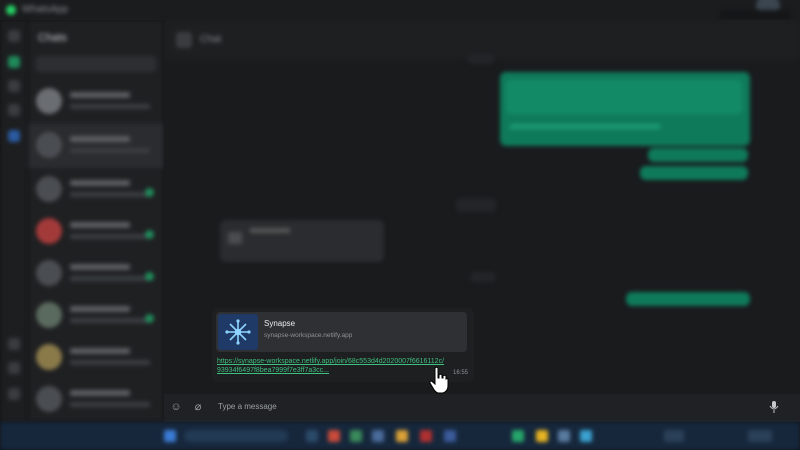 The width and height of the screenshot is (800, 450). What do you see at coordinates (518, 436) in the screenshot?
I see `taskbar-whatsapp-icon` at bounding box center [518, 436].